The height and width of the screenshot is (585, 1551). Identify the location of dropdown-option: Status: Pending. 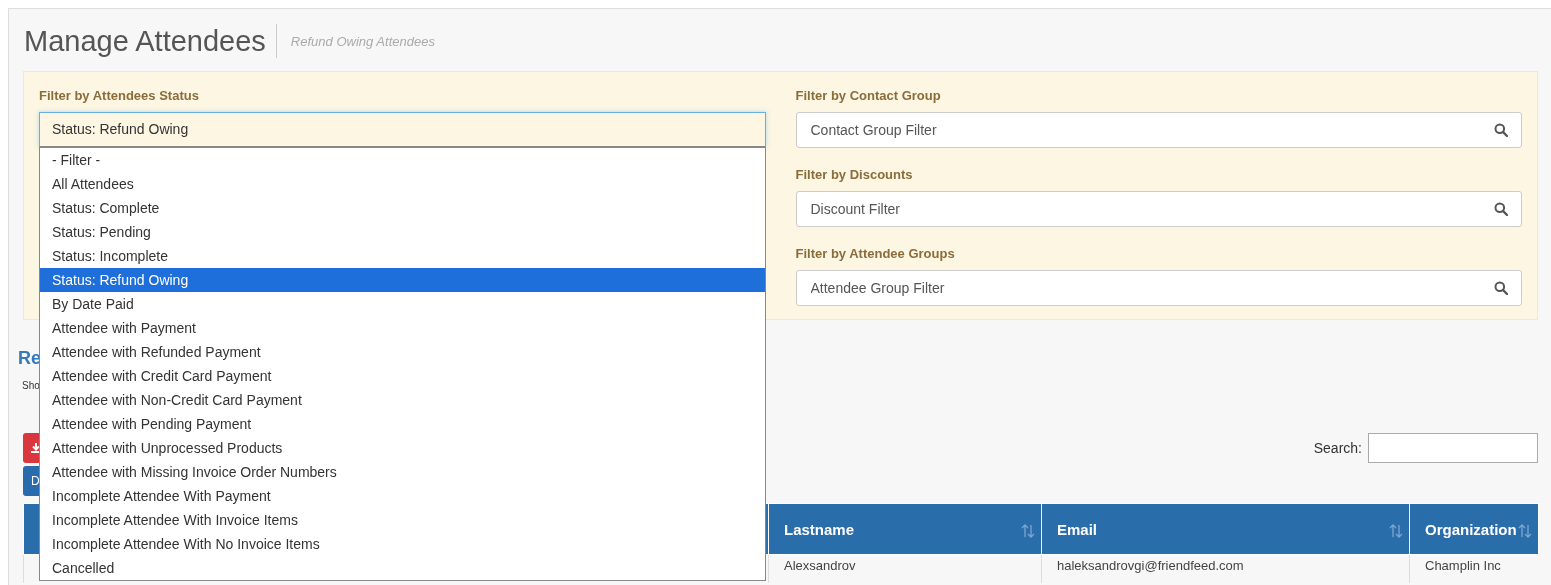
(402, 232).